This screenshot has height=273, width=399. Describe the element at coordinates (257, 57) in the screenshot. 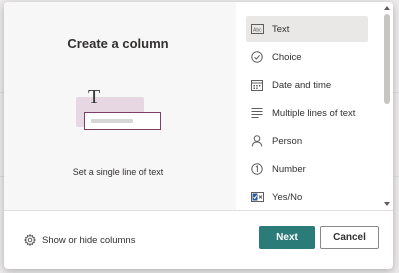

I see `choice-icon` at that location.